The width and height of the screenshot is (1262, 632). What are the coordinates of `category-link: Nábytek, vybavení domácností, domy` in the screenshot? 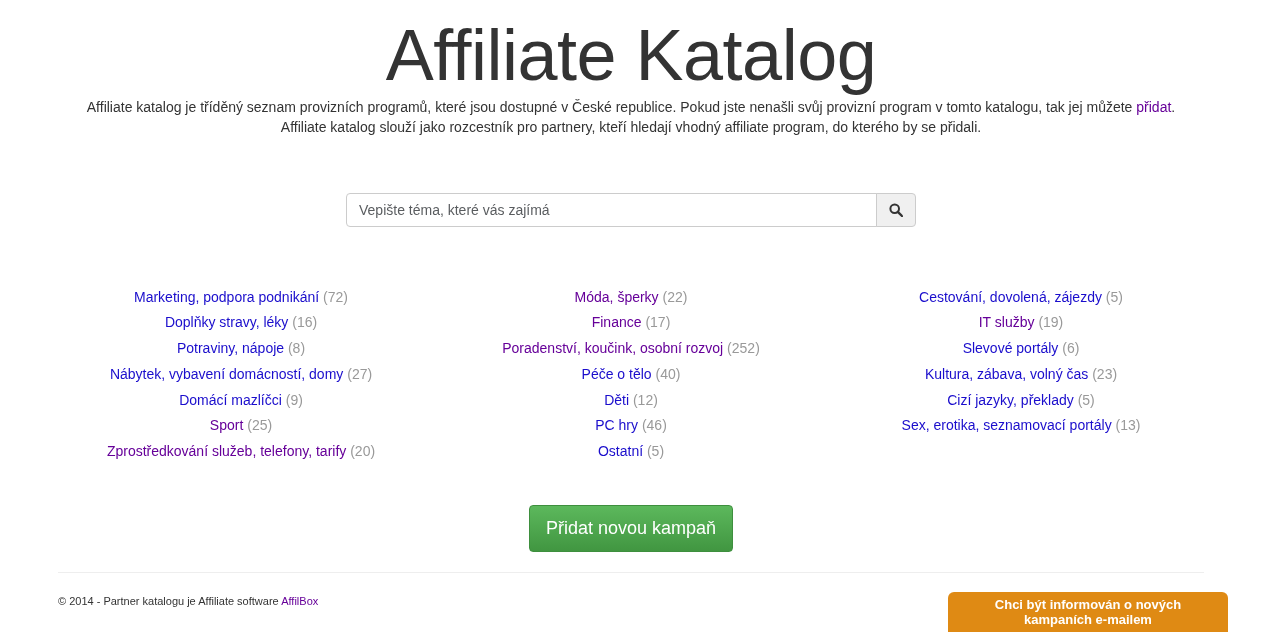 It's located at (226, 373).